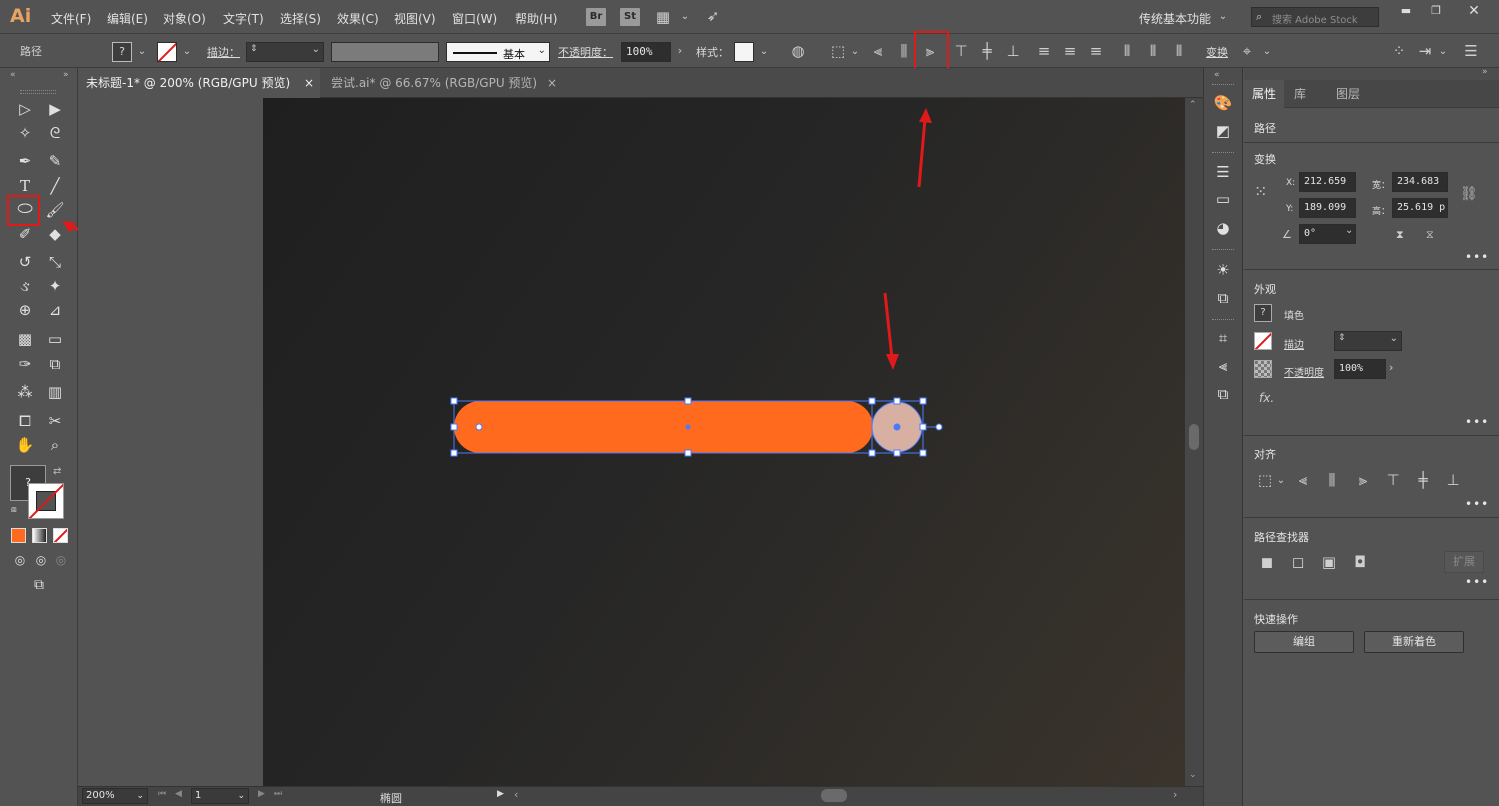 Image resolution: width=1499 pixels, height=806 pixels. Describe the element at coordinates (1342, 338) in the screenshot. I see `stepper-icon: ⇕` at that location.